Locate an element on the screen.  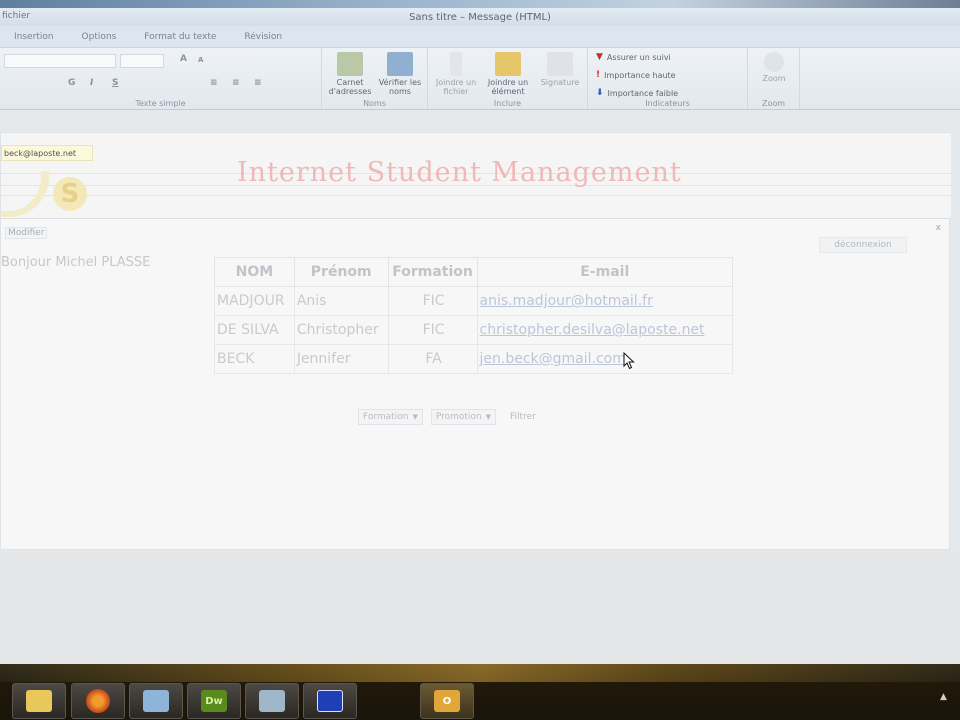
group-zoom: Zoom Zoom is located at coordinates (774, 78).